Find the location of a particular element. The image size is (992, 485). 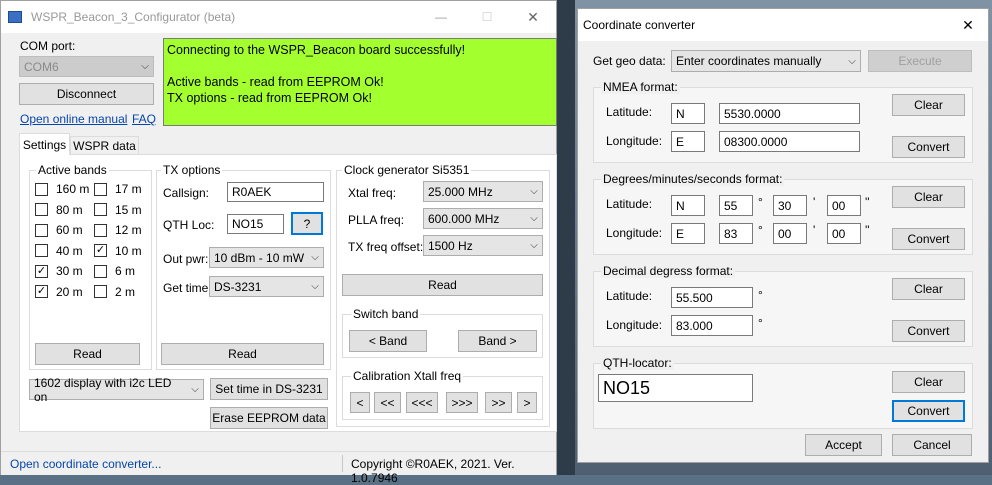

nmea-lon-dir-input: E is located at coordinates (688, 141).